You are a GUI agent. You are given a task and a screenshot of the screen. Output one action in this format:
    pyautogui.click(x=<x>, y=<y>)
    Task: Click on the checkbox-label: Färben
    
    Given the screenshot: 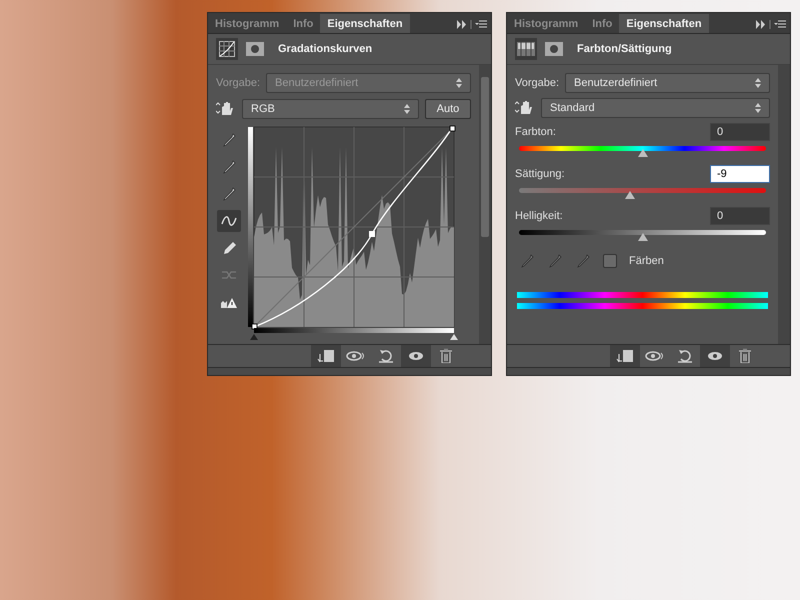 What is the action you would take?
    pyautogui.click(x=646, y=261)
    